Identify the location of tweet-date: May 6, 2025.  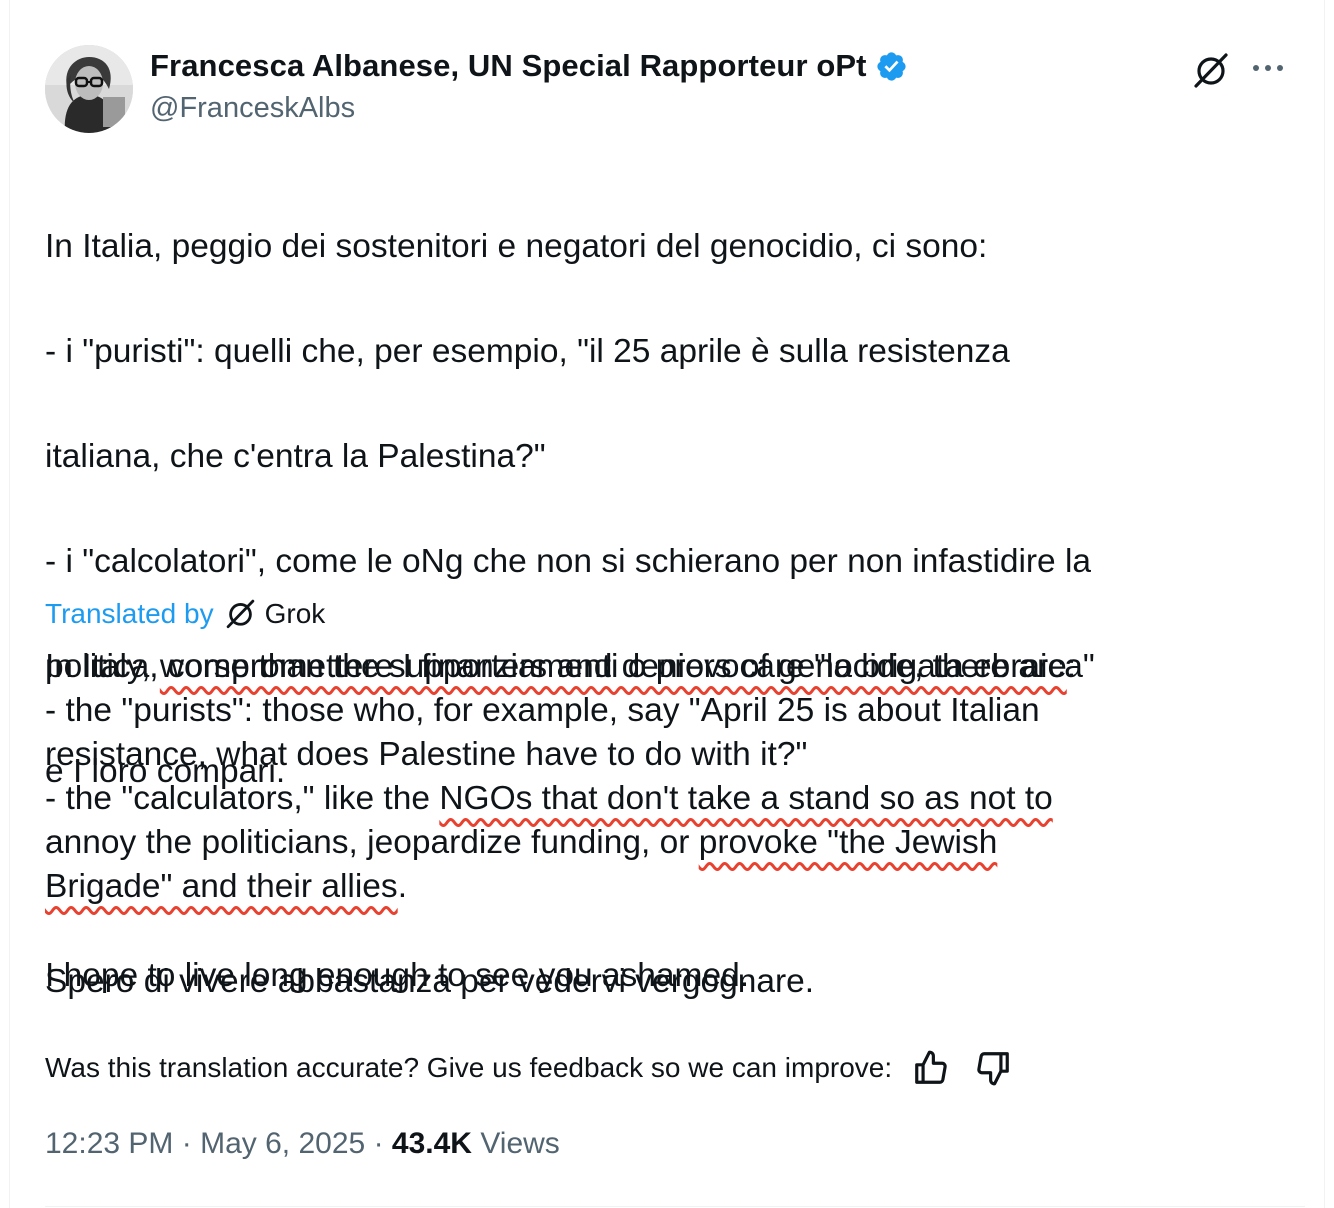
(282, 1143).